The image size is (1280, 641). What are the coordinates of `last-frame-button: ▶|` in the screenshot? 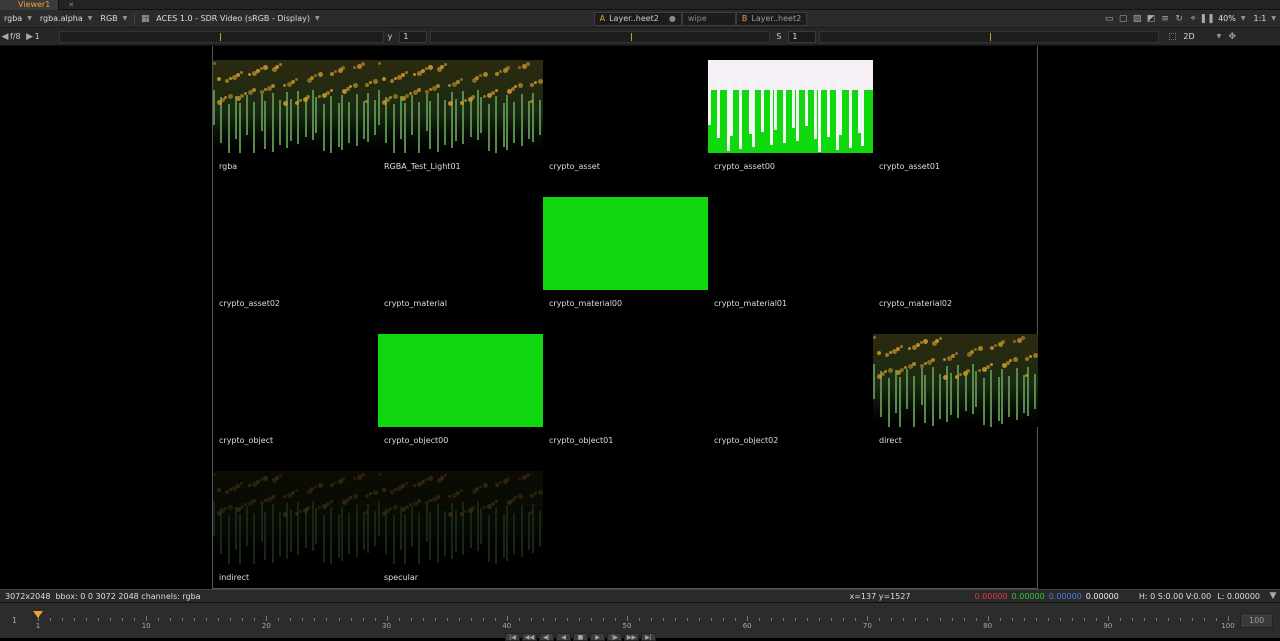 It's located at (648, 637).